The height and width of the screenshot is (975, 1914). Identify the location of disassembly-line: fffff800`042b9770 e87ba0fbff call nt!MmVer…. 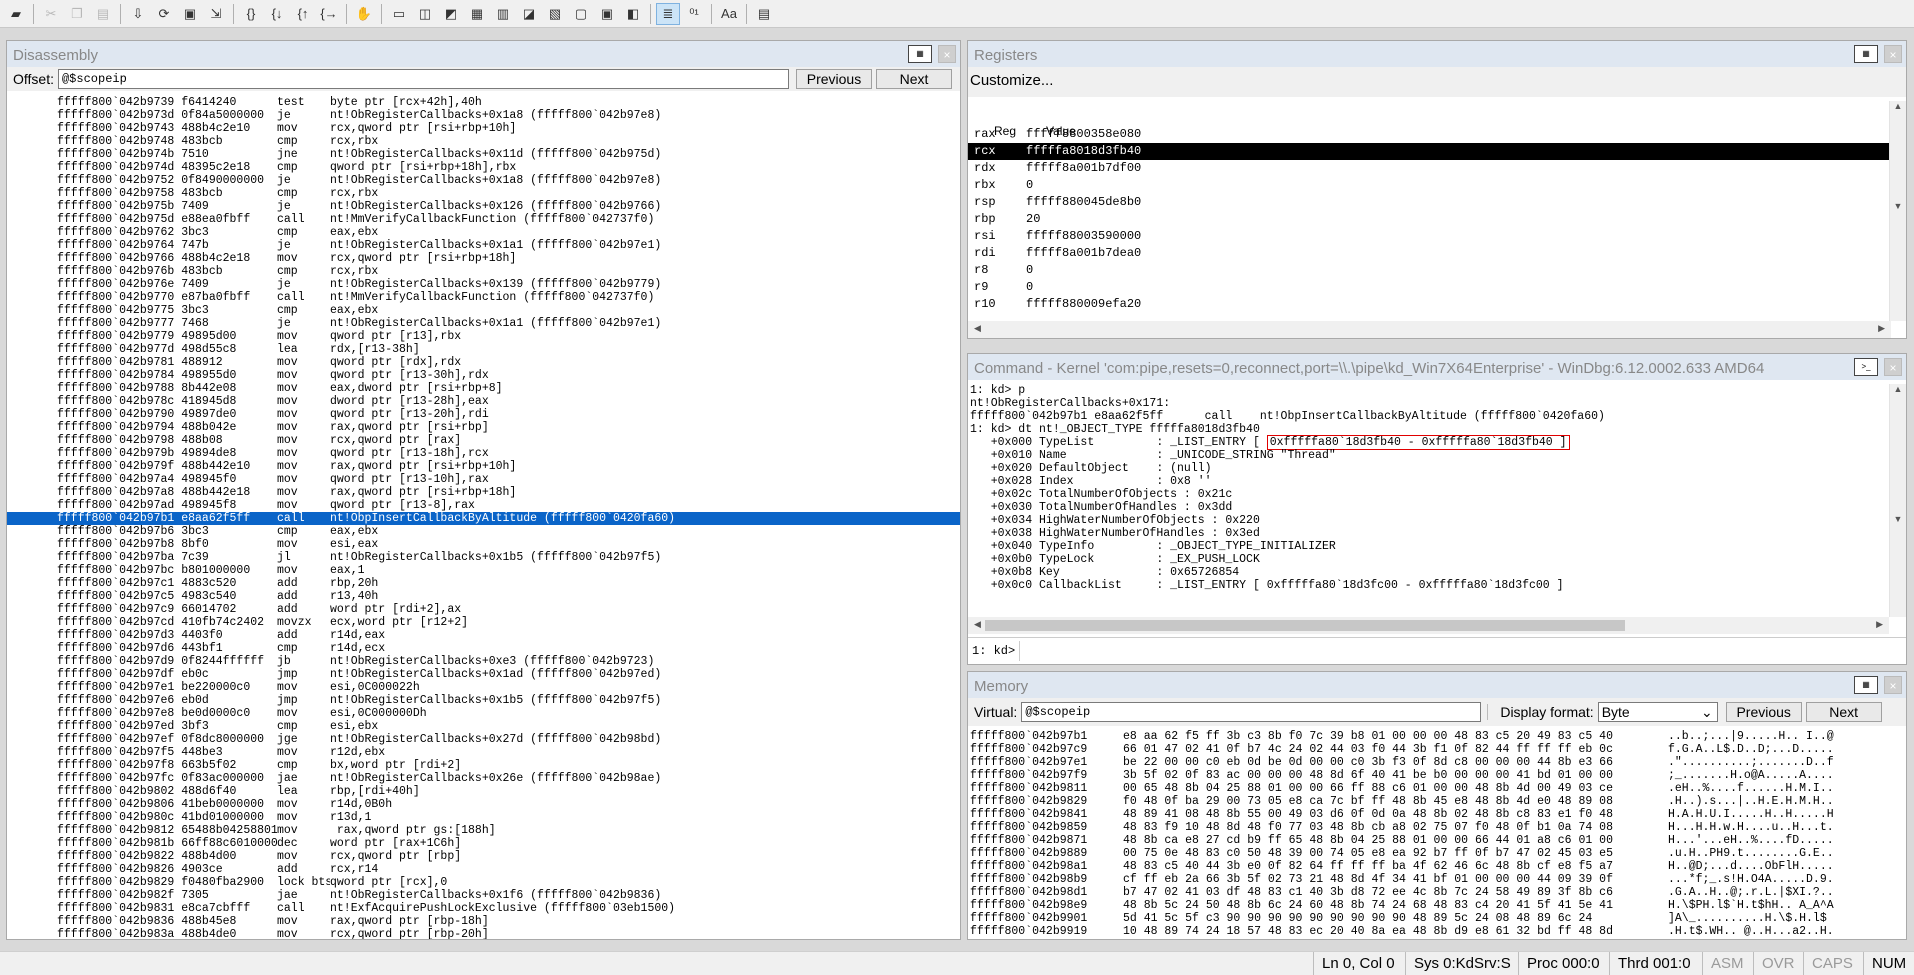
(483, 297).